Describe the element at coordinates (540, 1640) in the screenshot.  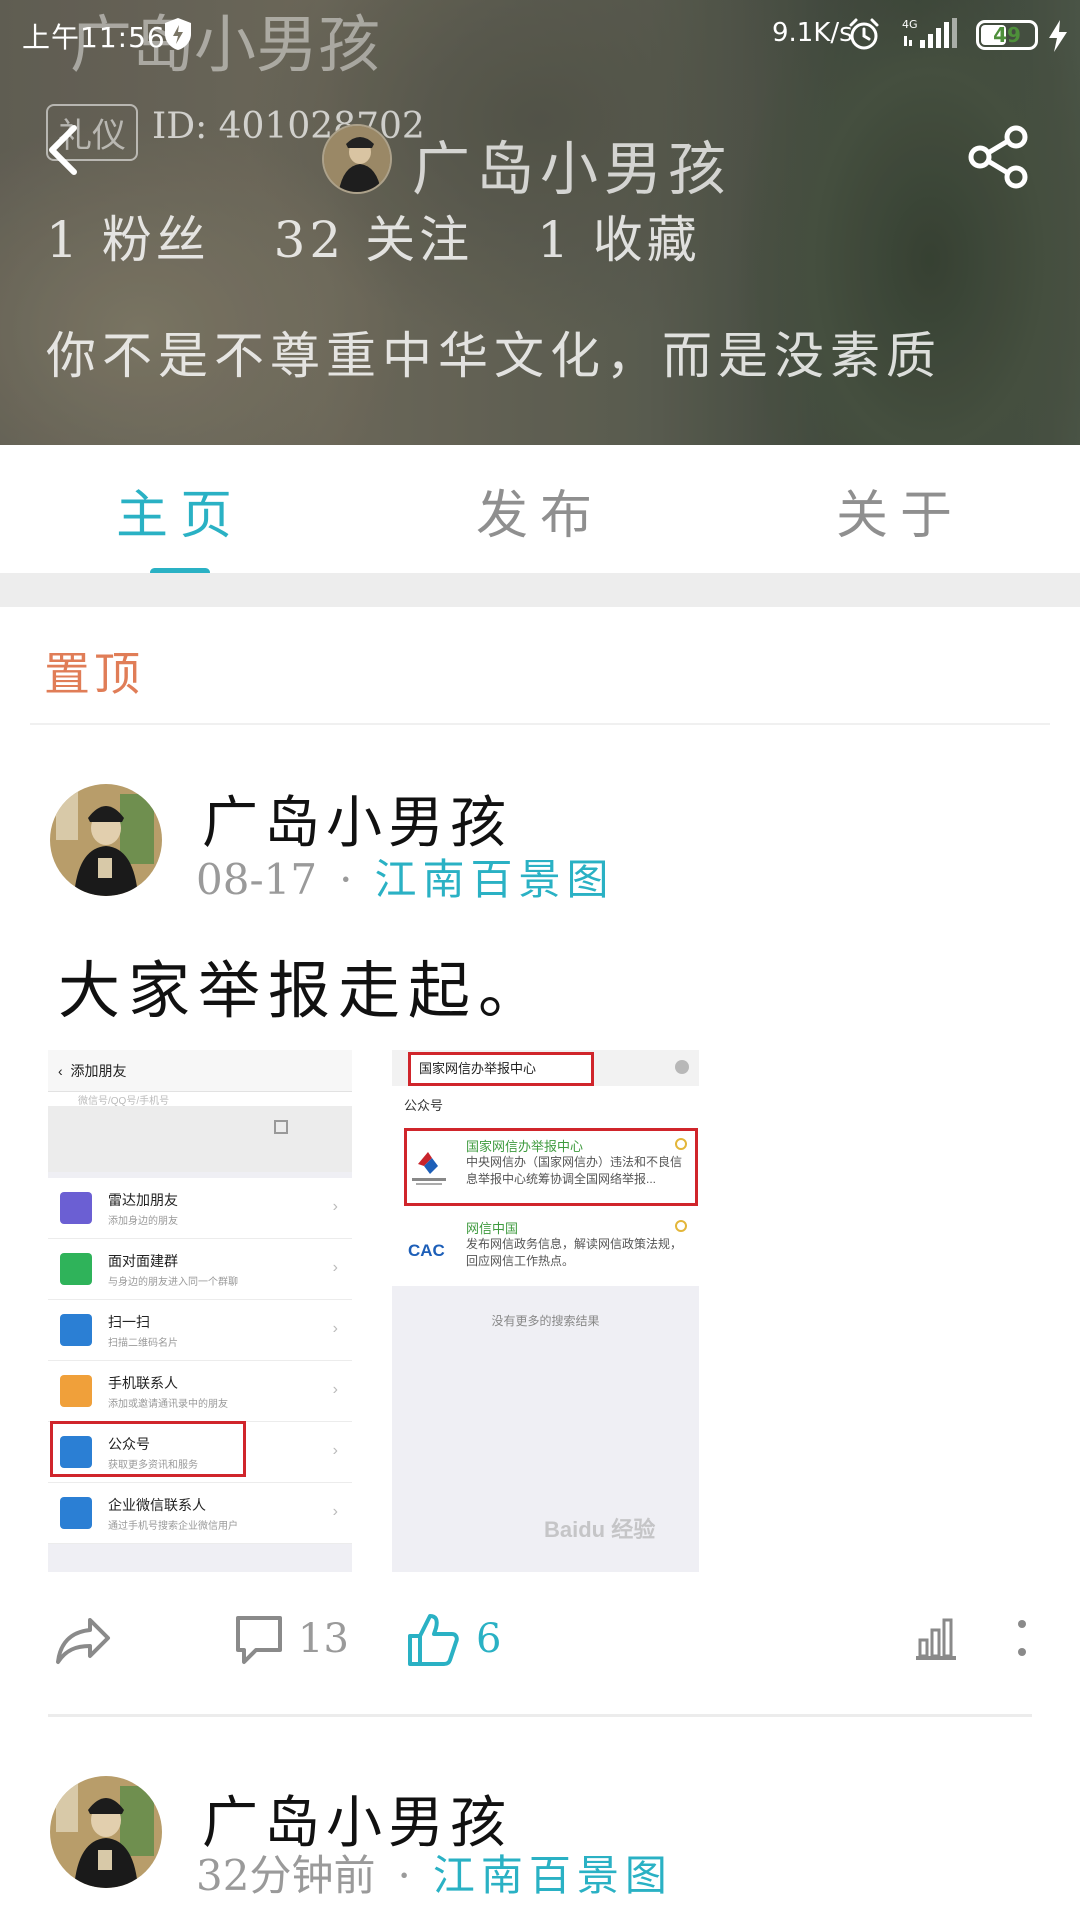
I see `post-actions: 13 6` at that location.